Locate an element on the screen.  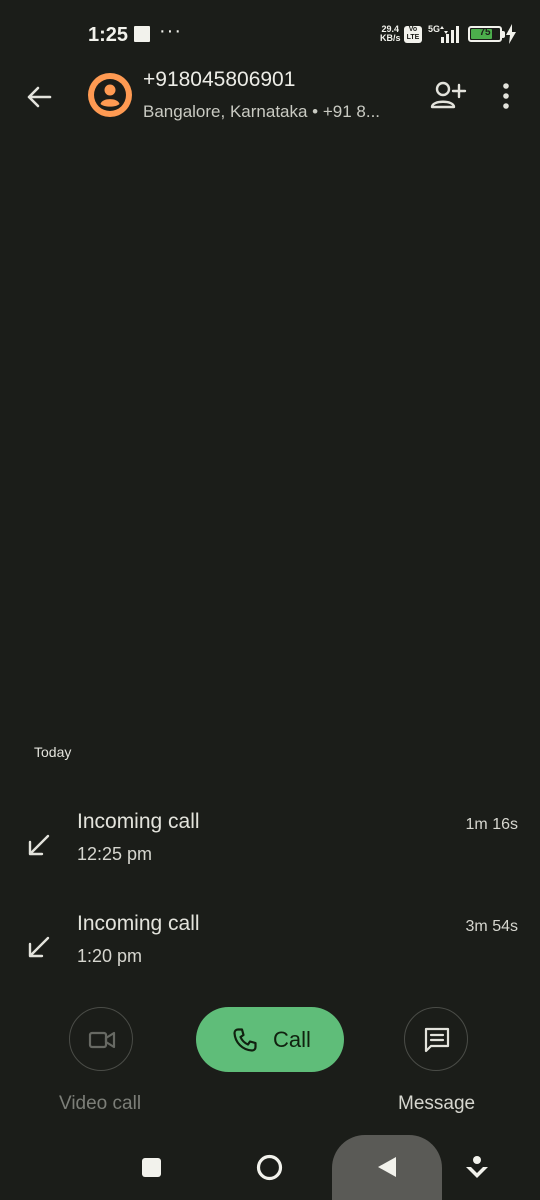
videocam-icon is located at coordinates (102, 1040).